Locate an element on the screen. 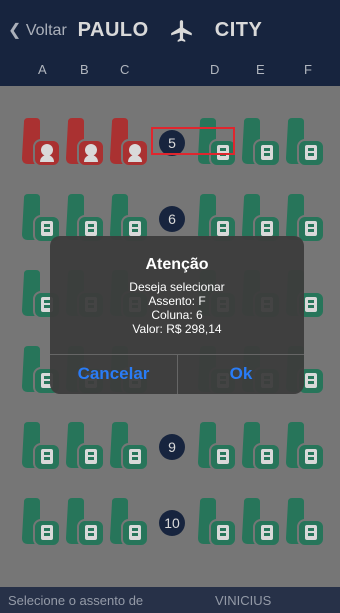 The width and height of the screenshot is (340, 613). dialog-line: Assento: F is located at coordinates (177, 301).